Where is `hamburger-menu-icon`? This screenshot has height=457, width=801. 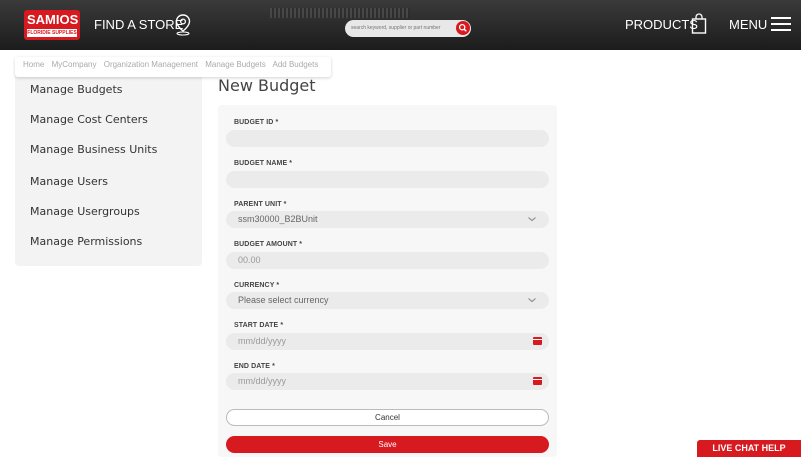 hamburger-menu-icon is located at coordinates (781, 24).